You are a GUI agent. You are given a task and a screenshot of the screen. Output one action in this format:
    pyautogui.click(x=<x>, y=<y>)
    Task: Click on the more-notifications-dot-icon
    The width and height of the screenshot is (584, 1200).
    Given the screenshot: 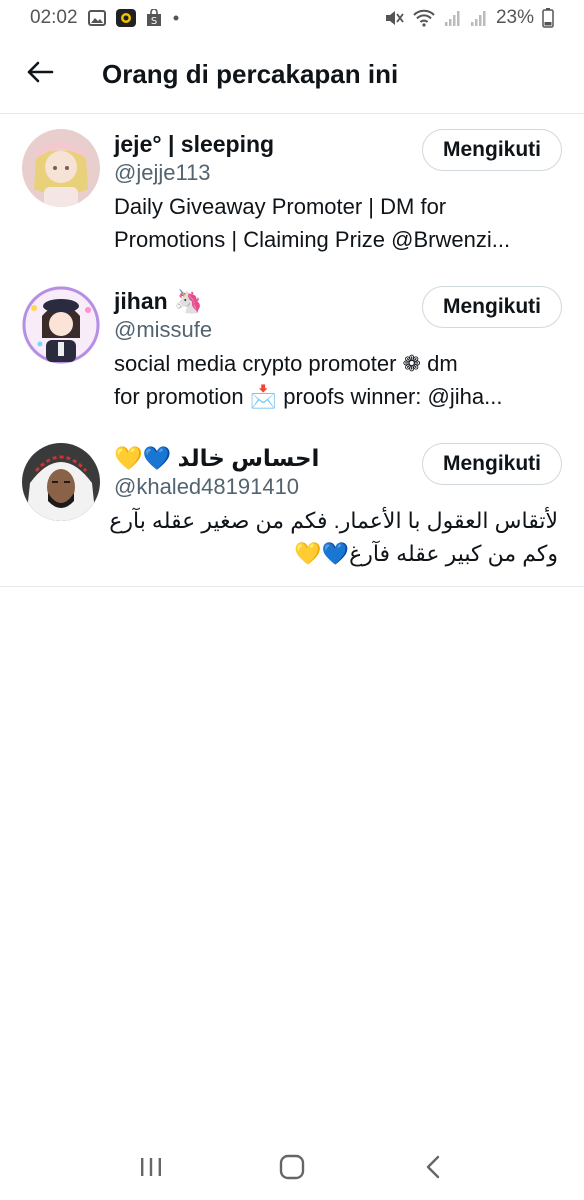 What is the action you would take?
    pyautogui.click(x=176, y=18)
    